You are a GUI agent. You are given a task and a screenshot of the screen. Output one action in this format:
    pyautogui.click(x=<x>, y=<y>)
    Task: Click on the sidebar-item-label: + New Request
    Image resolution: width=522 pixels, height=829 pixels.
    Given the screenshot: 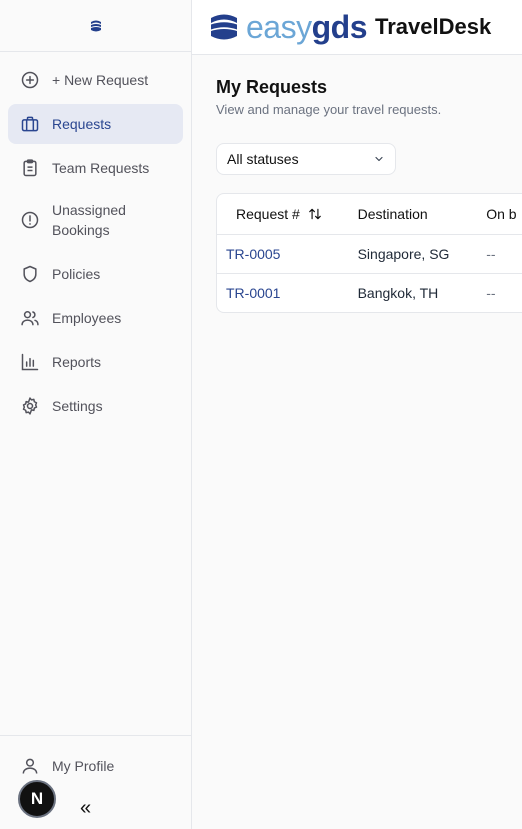 What is the action you would take?
    pyautogui.click(x=100, y=80)
    